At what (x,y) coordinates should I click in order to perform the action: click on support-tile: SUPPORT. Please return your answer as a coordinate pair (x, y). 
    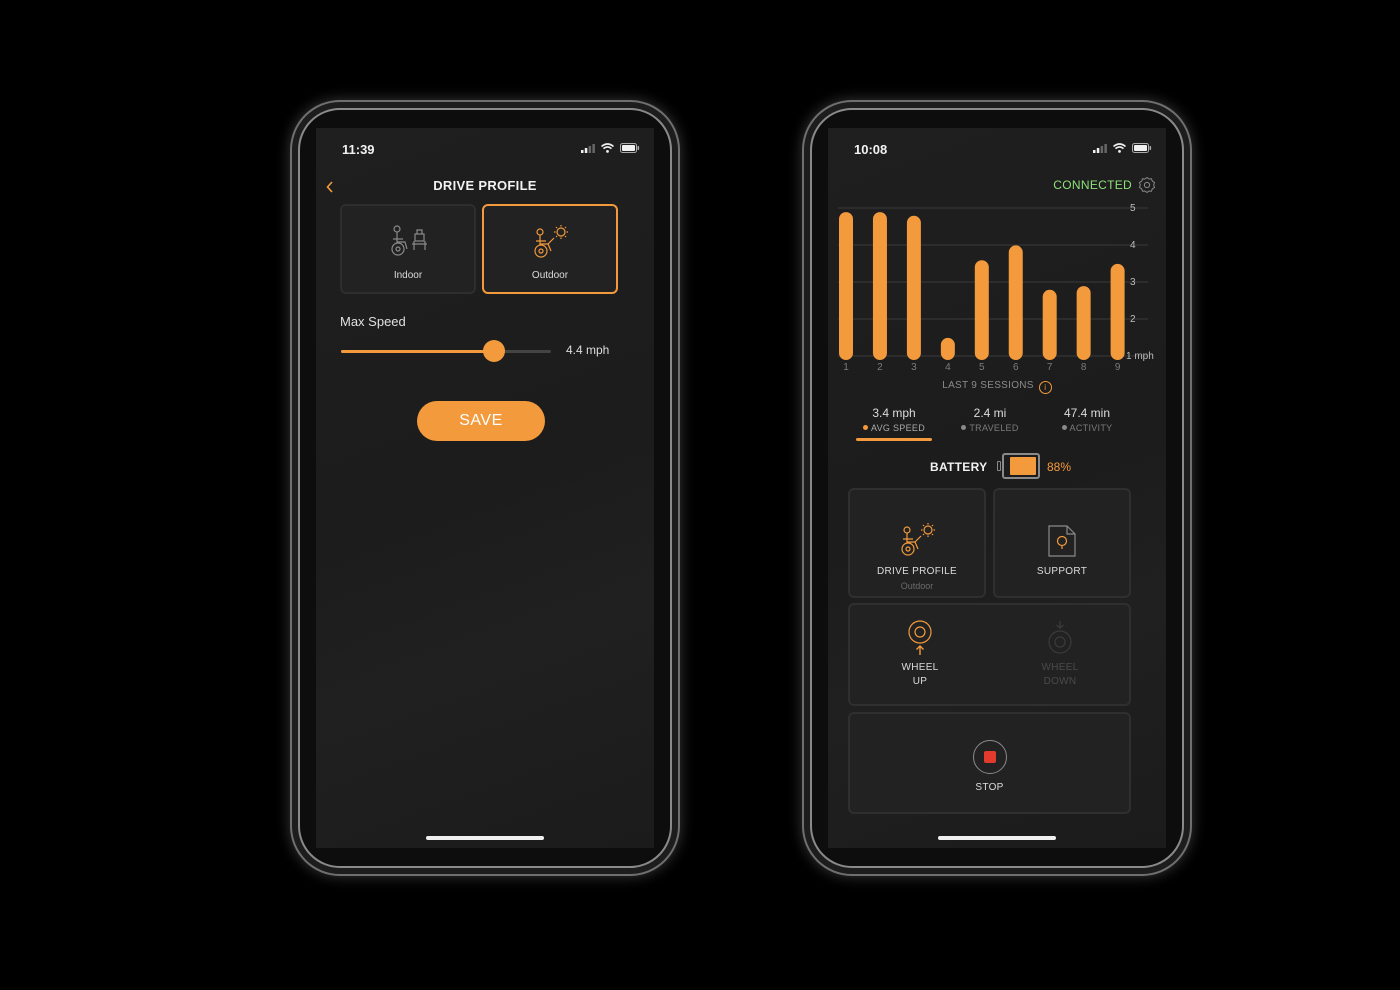
    Looking at the image, I should click on (1062, 543).